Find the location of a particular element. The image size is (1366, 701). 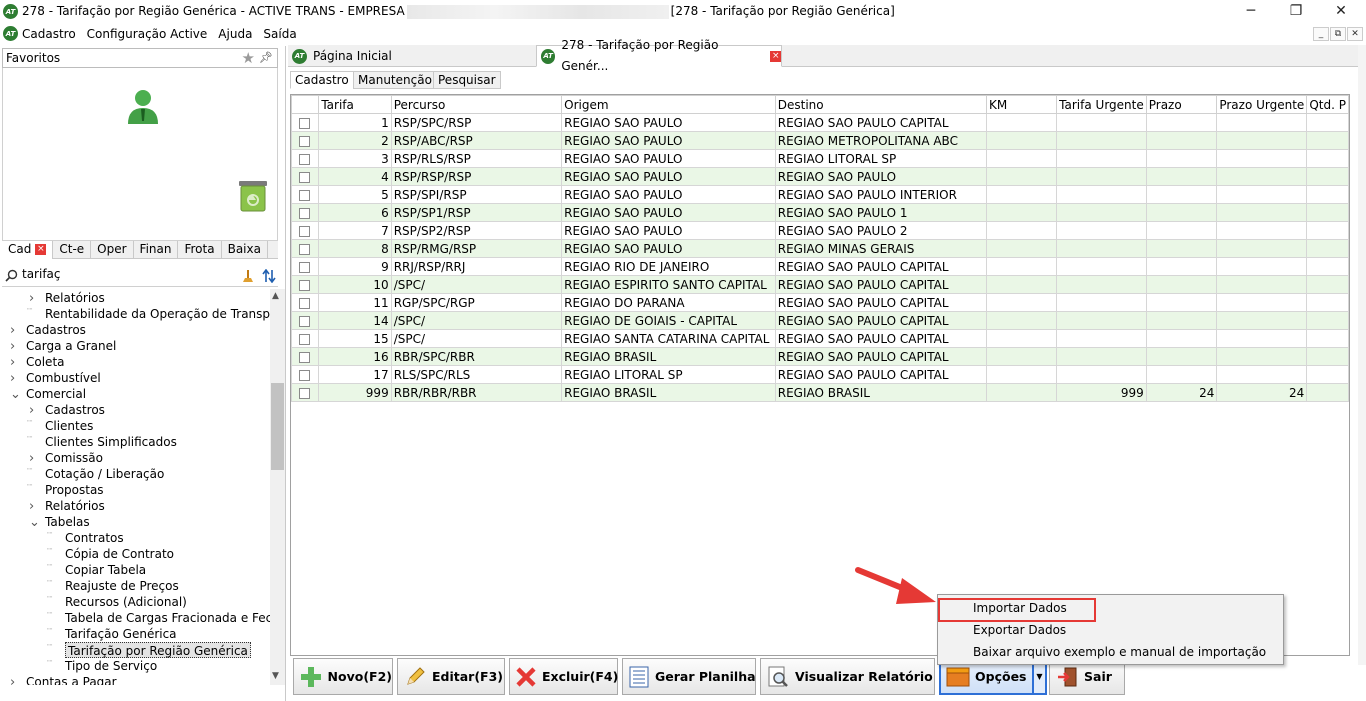

sort-icon is located at coordinates (269, 276).